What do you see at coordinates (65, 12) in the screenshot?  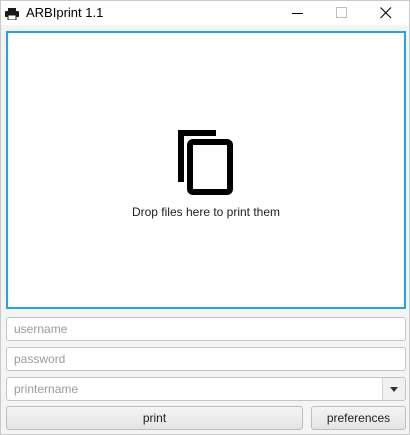 I see `window-title: ARBIprint 1.1` at bounding box center [65, 12].